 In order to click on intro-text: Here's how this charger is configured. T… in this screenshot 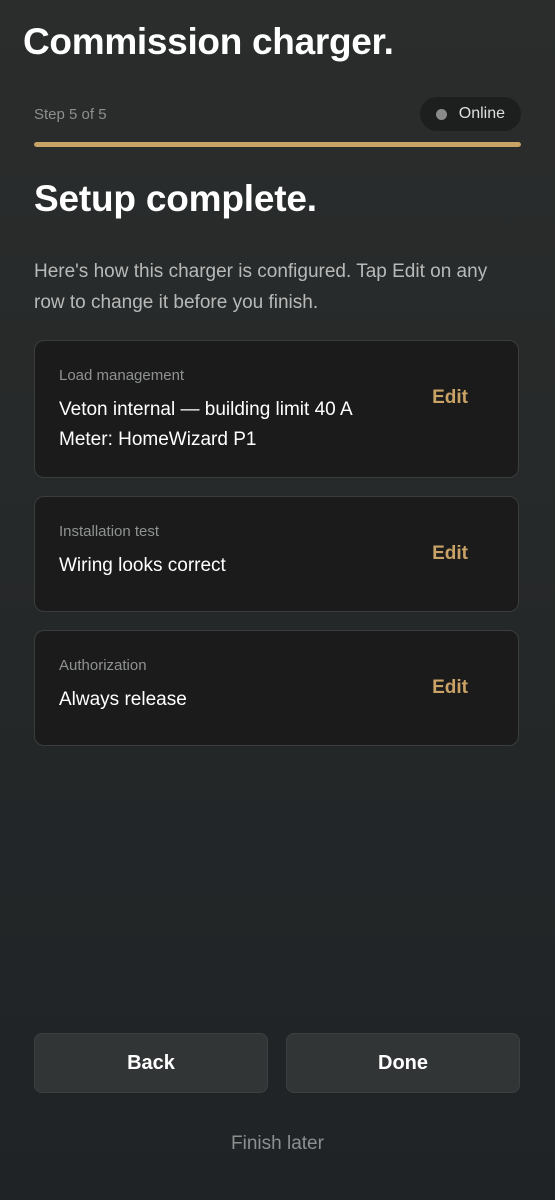, I will do `click(261, 287)`.